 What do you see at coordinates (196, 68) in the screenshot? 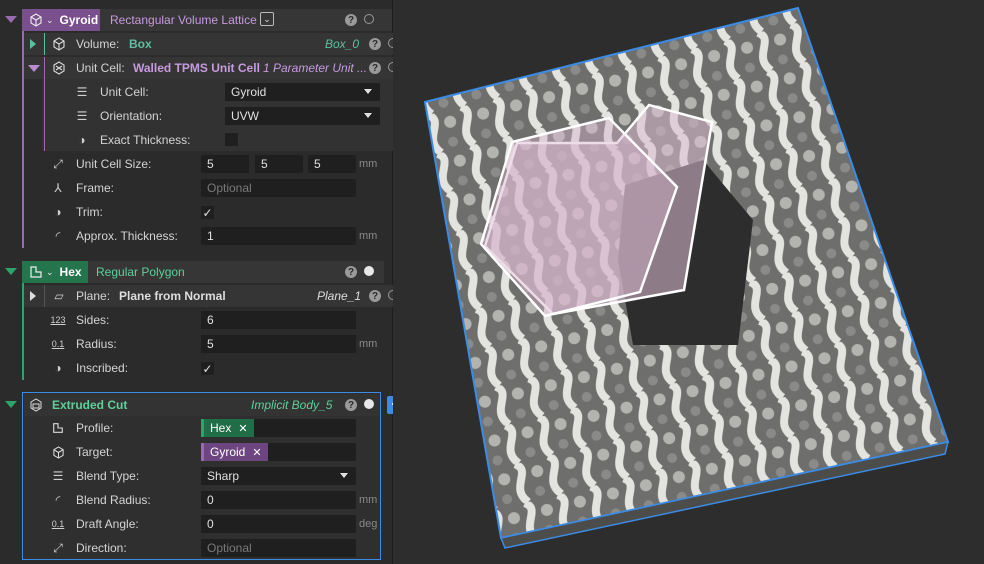
I see `unit-cell-value: Walled TPMS Unit Cell` at bounding box center [196, 68].